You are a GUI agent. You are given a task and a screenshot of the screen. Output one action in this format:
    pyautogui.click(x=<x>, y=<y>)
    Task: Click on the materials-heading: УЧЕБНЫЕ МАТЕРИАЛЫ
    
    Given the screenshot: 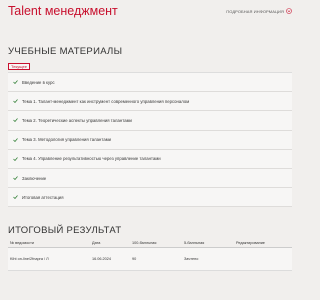 What is the action you would take?
    pyautogui.click(x=65, y=51)
    